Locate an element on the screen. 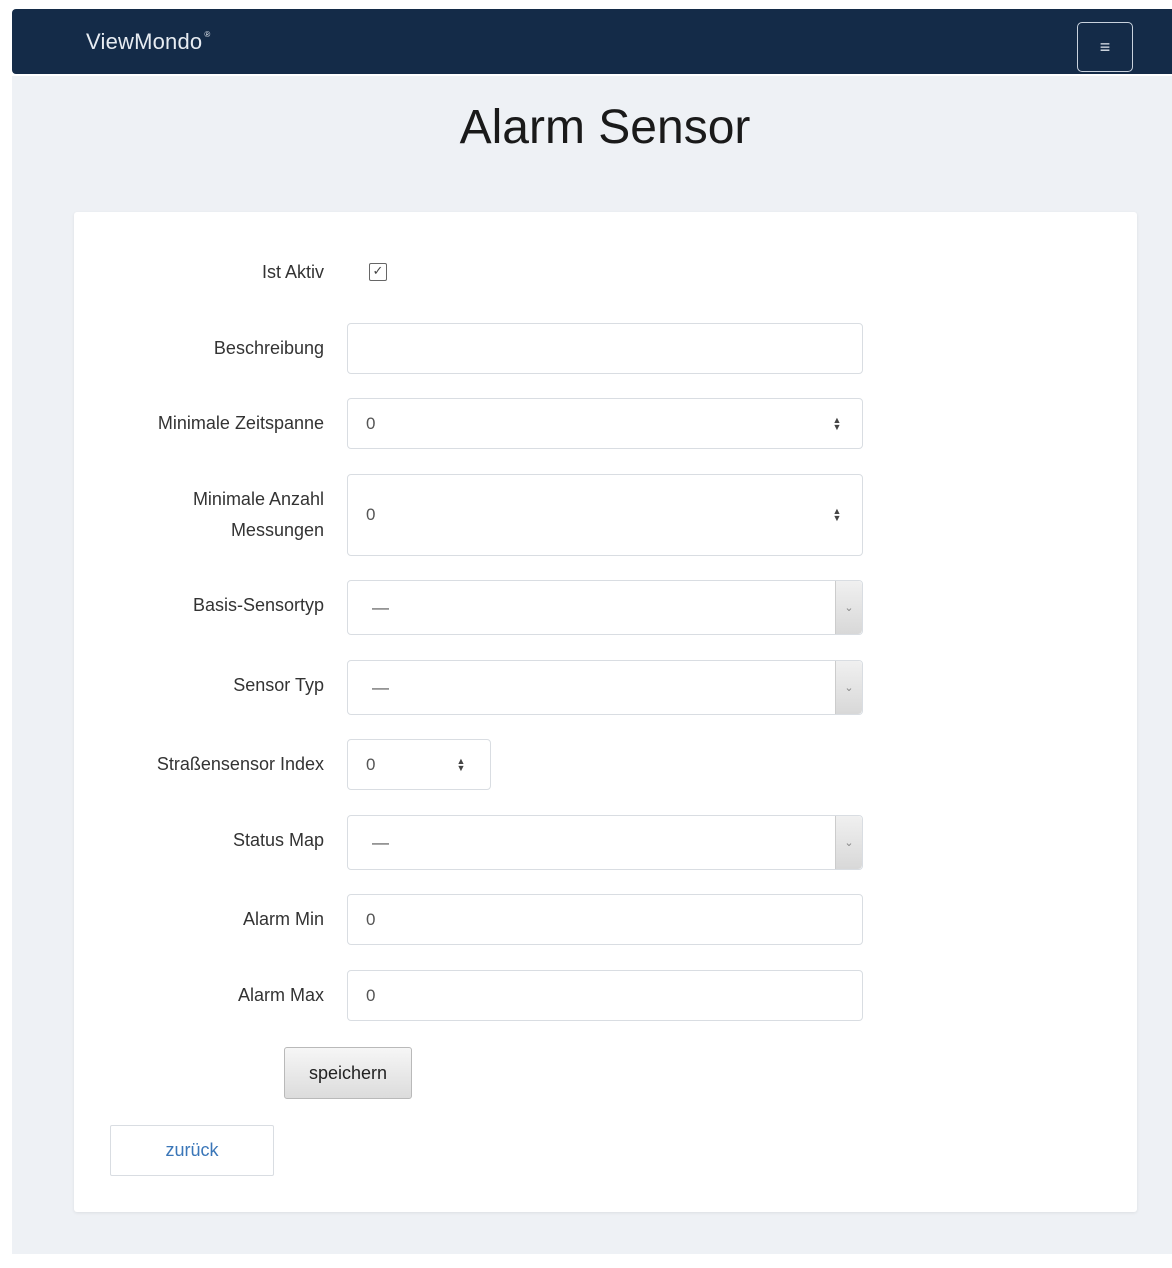 The image size is (1172, 1268). min-zeitspanne-input: 0 ▲ ▼ is located at coordinates (605, 423).